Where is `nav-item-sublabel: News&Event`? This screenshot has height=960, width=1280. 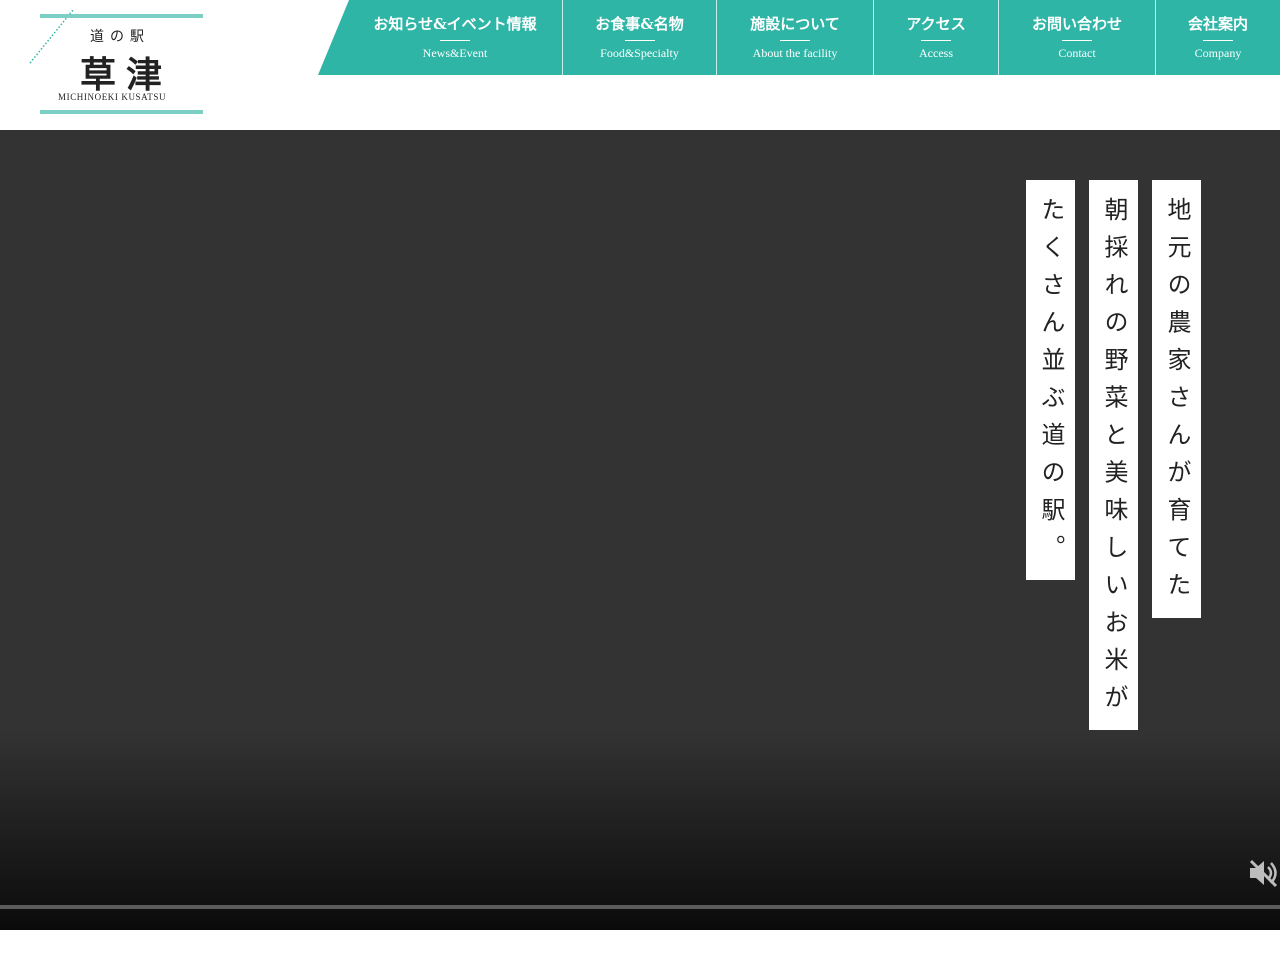 nav-item-sublabel: News&Event is located at coordinates (455, 53).